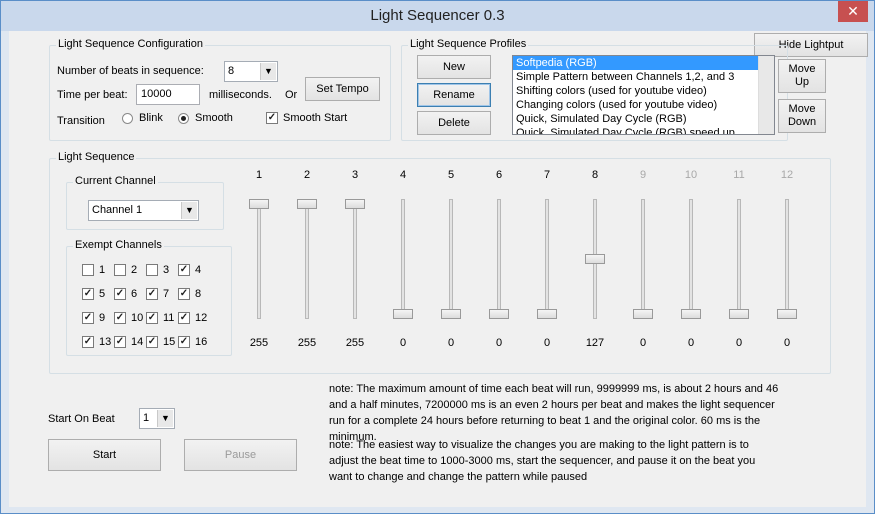  Describe the element at coordinates (499, 175) in the screenshot. I see `channel-number-label: 6` at that location.